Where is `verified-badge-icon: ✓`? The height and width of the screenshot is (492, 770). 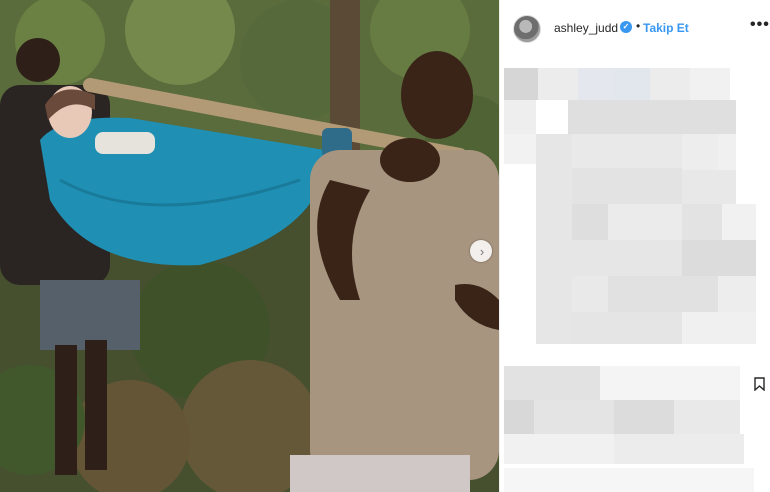
verified-badge-icon: ✓ is located at coordinates (626, 27).